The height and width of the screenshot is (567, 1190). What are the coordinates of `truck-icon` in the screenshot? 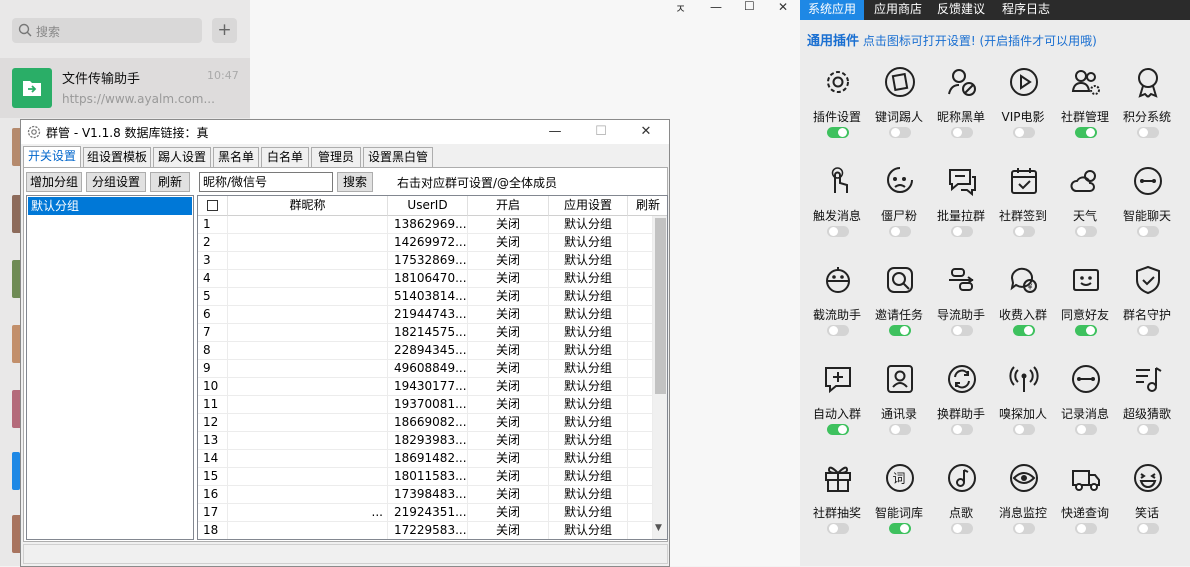 It's located at (1086, 478).